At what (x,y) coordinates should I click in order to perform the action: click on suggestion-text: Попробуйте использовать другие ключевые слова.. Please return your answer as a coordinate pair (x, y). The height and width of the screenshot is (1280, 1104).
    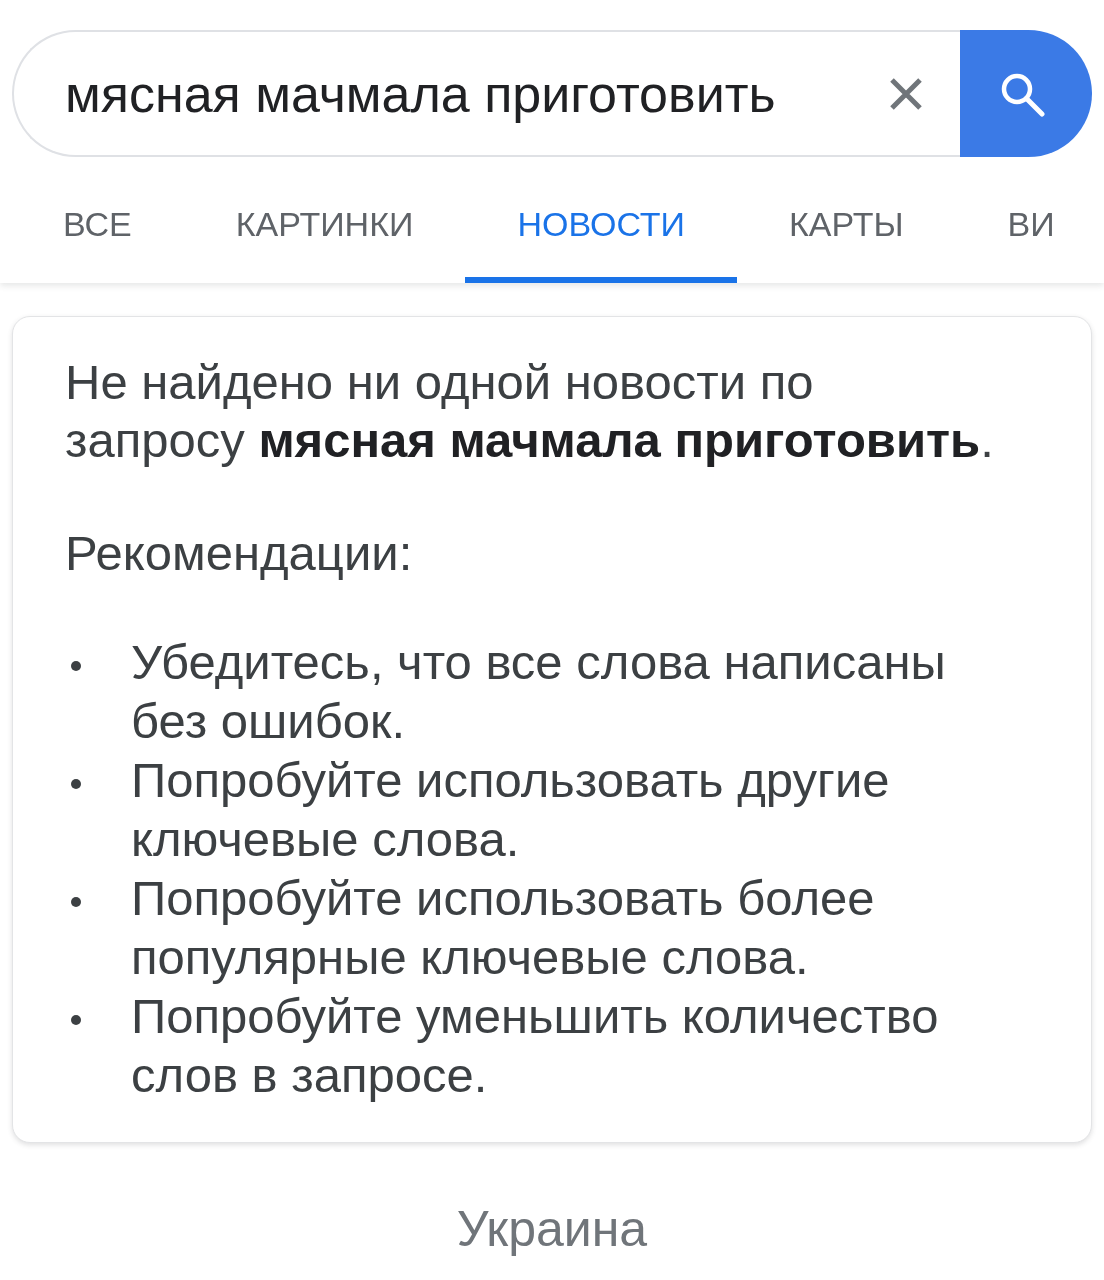
    Looking at the image, I should click on (511, 810).